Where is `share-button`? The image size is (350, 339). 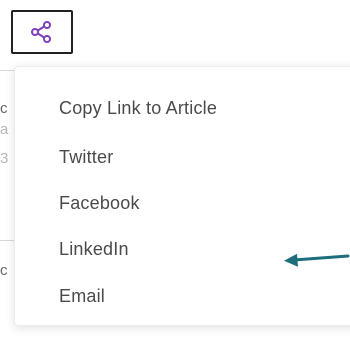
share-button is located at coordinates (42, 32).